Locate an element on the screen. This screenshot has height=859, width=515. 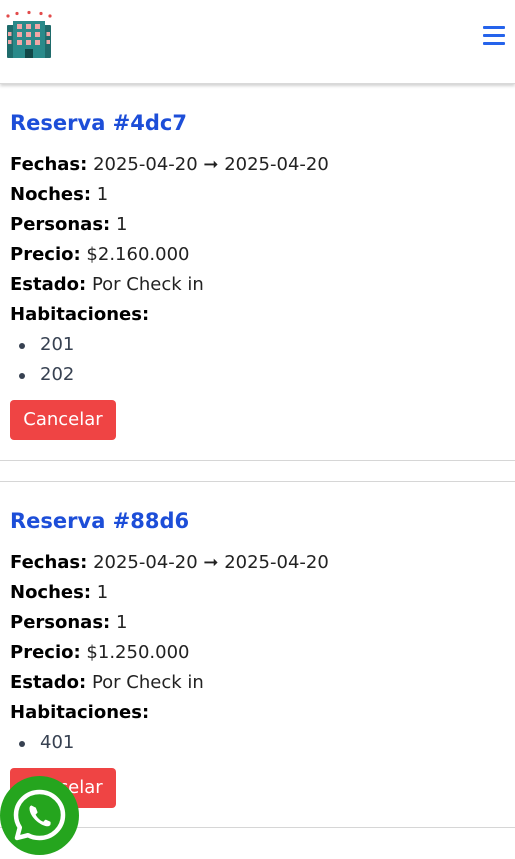
cancel-button: Cancelar is located at coordinates (63, 420).